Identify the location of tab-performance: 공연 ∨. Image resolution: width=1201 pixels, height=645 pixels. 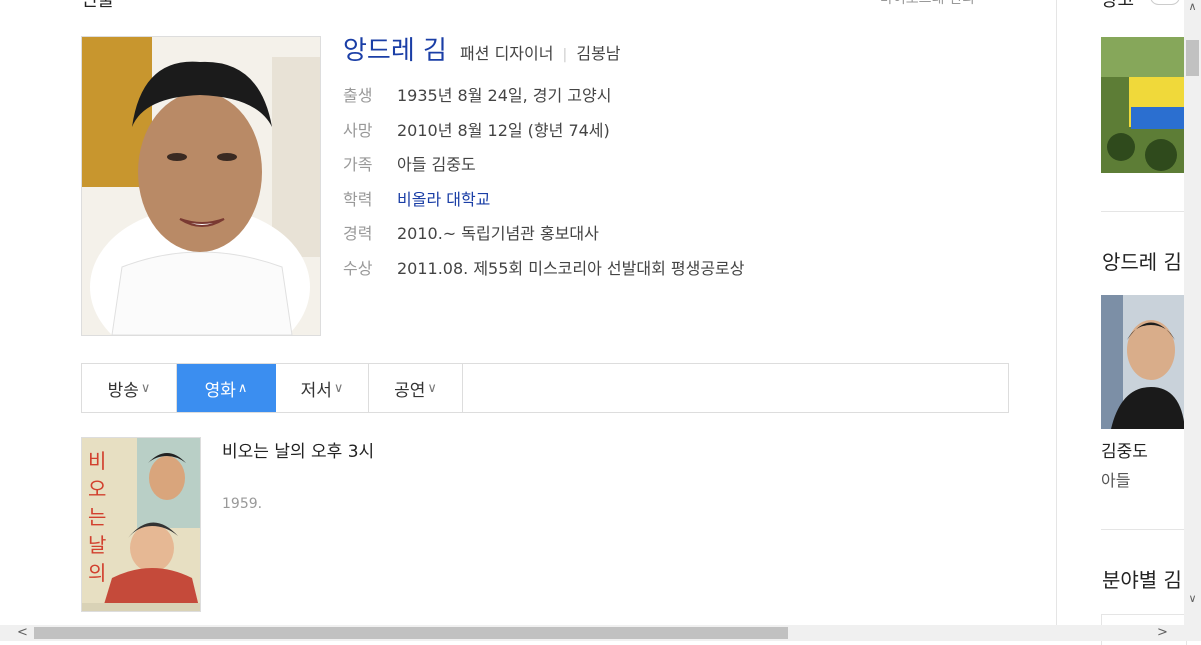
(416, 388).